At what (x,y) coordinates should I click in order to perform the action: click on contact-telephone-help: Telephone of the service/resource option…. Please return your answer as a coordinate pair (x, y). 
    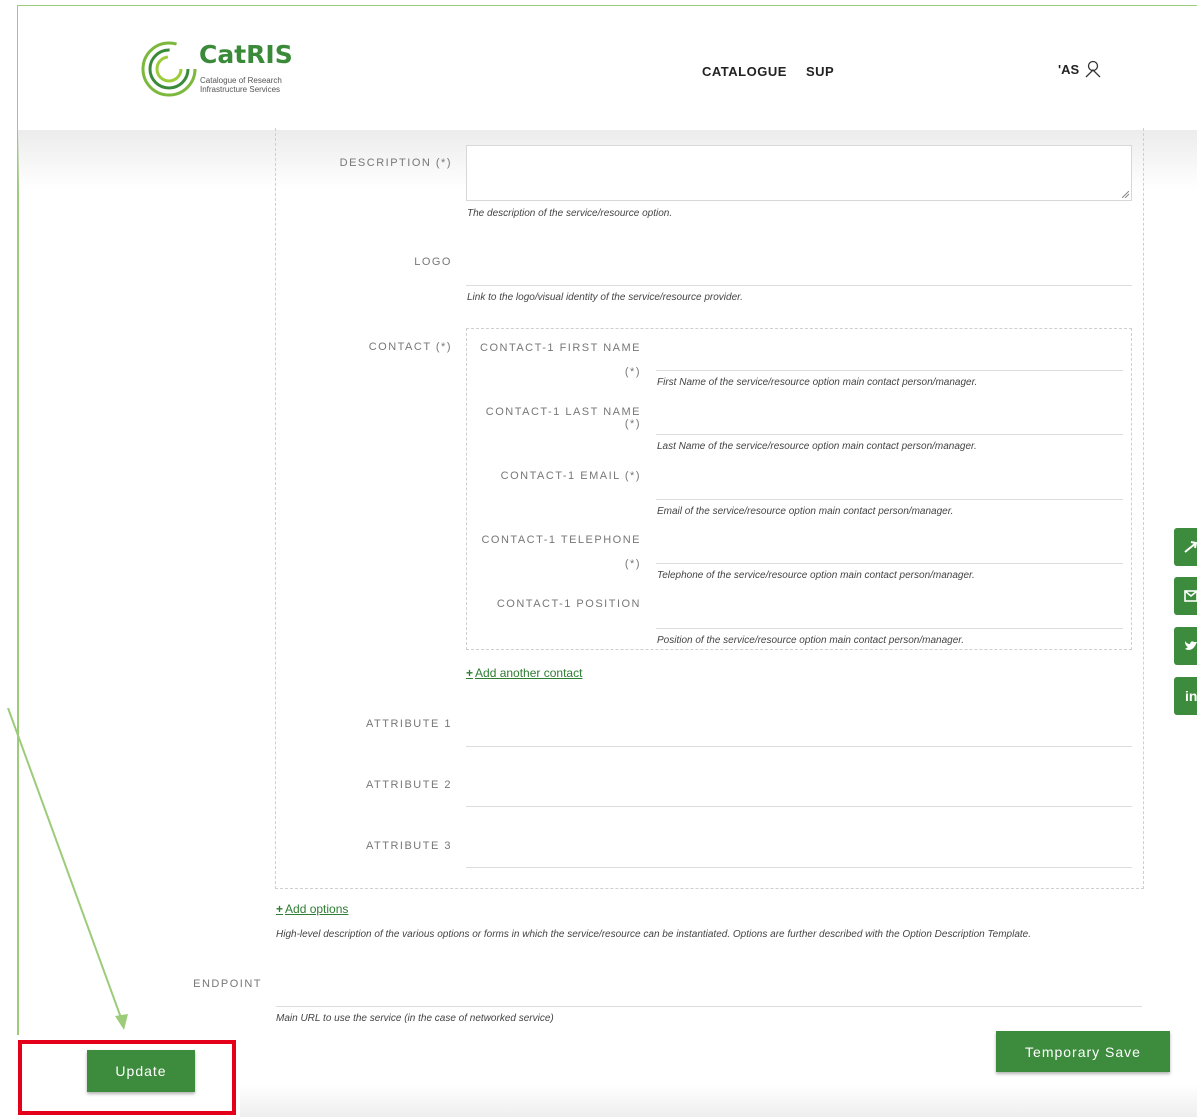
    Looking at the image, I should click on (816, 575).